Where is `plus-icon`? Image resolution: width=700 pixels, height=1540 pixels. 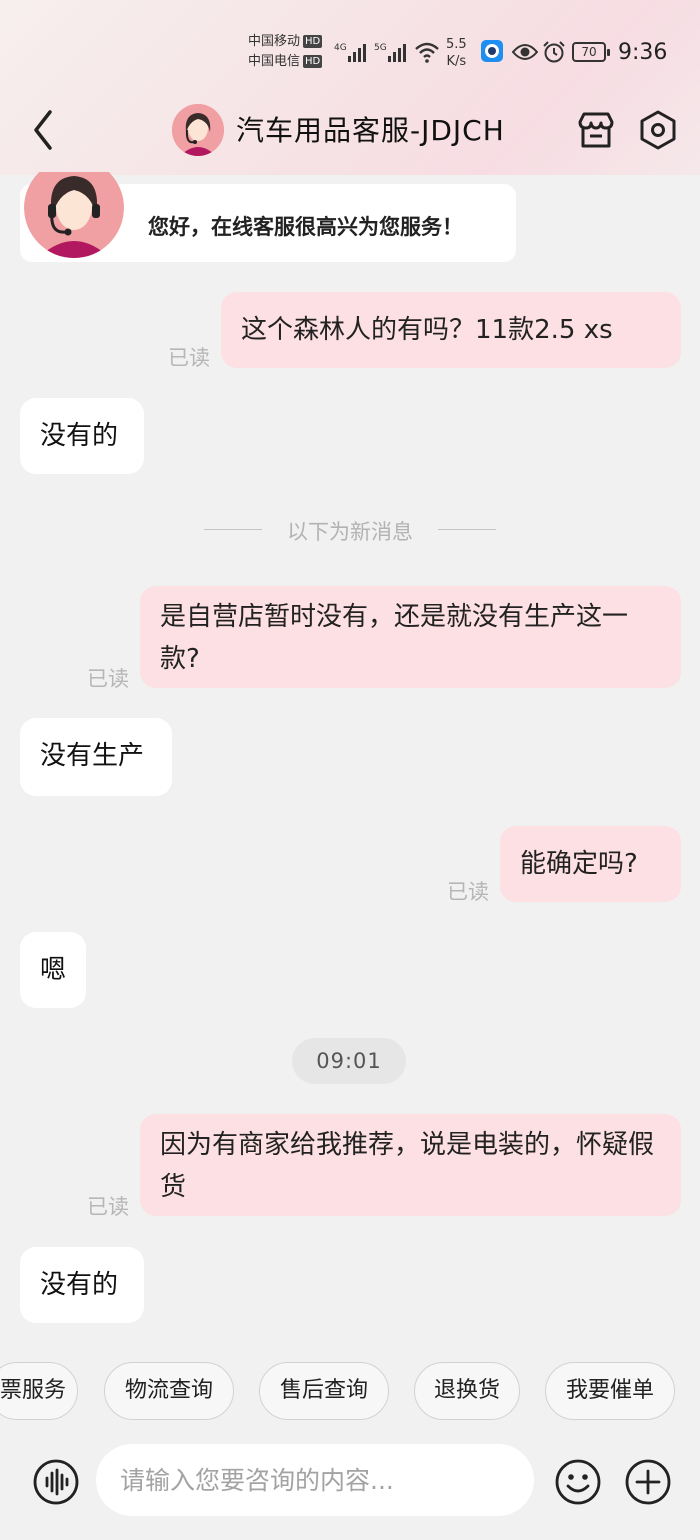 plus-icon is located at coordinates (648, 1482).